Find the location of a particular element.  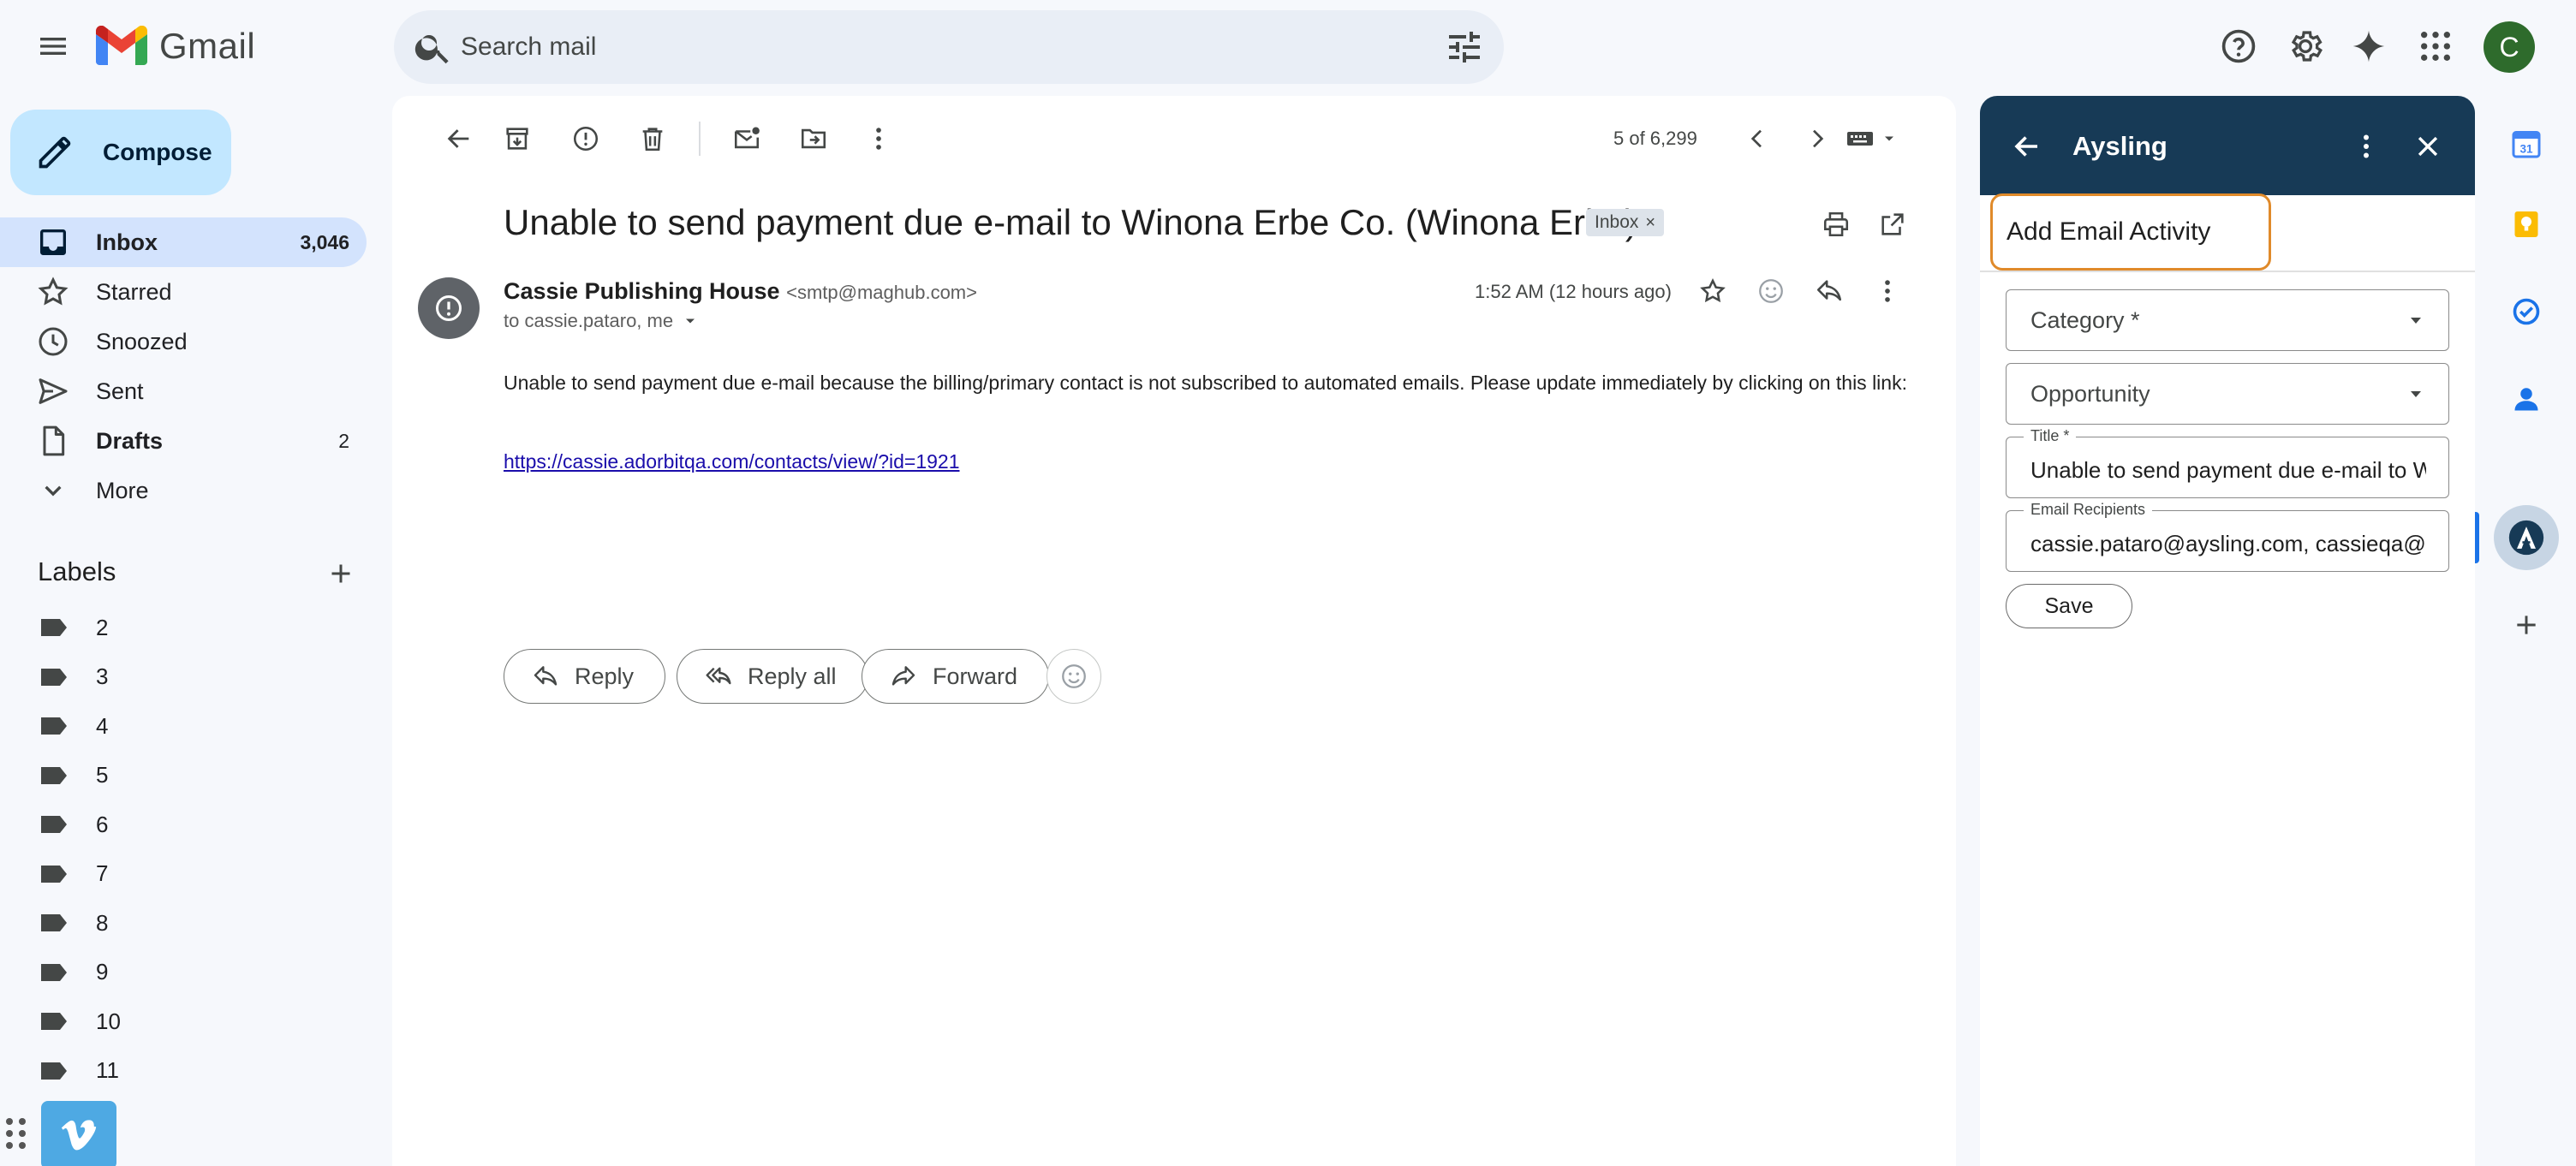

add-reaction-button is located at coordinates (1771, 291).